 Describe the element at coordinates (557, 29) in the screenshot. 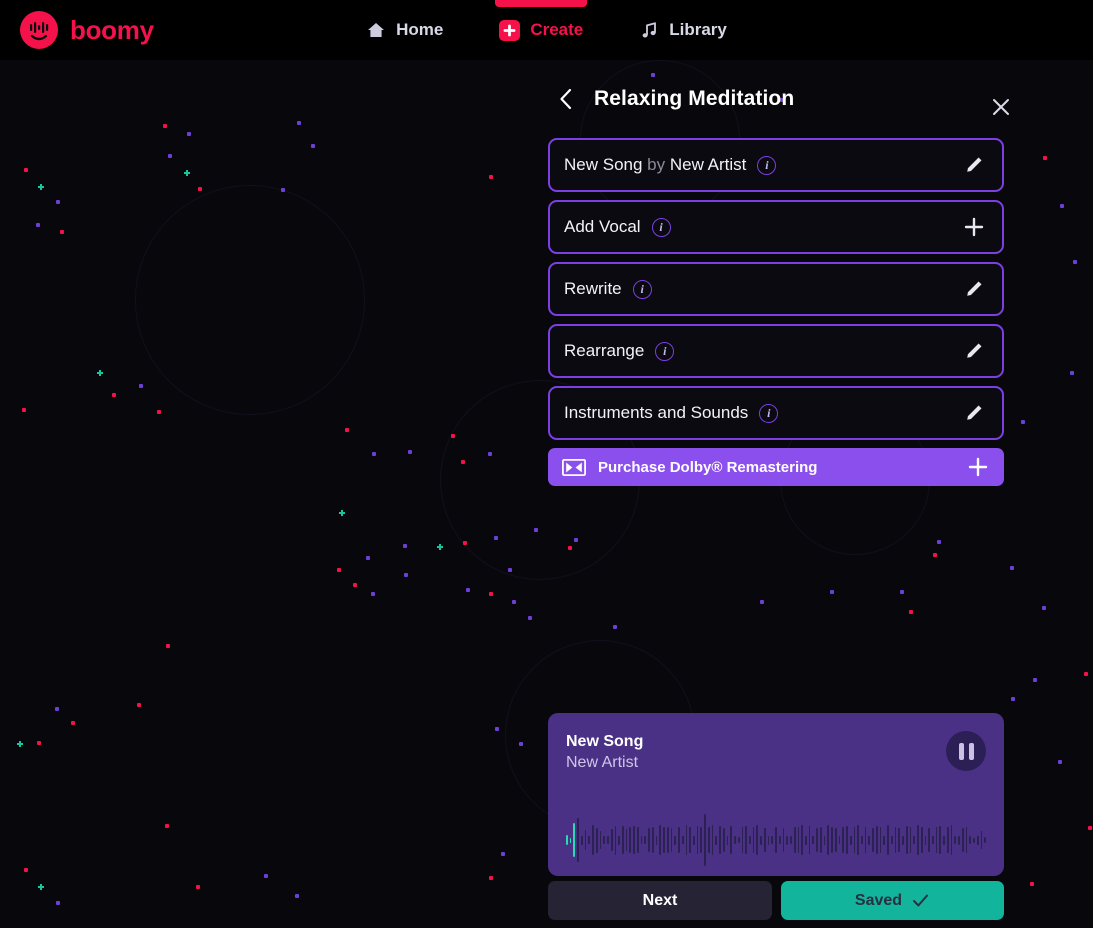

I see `nav-label-create: Create` at that location.